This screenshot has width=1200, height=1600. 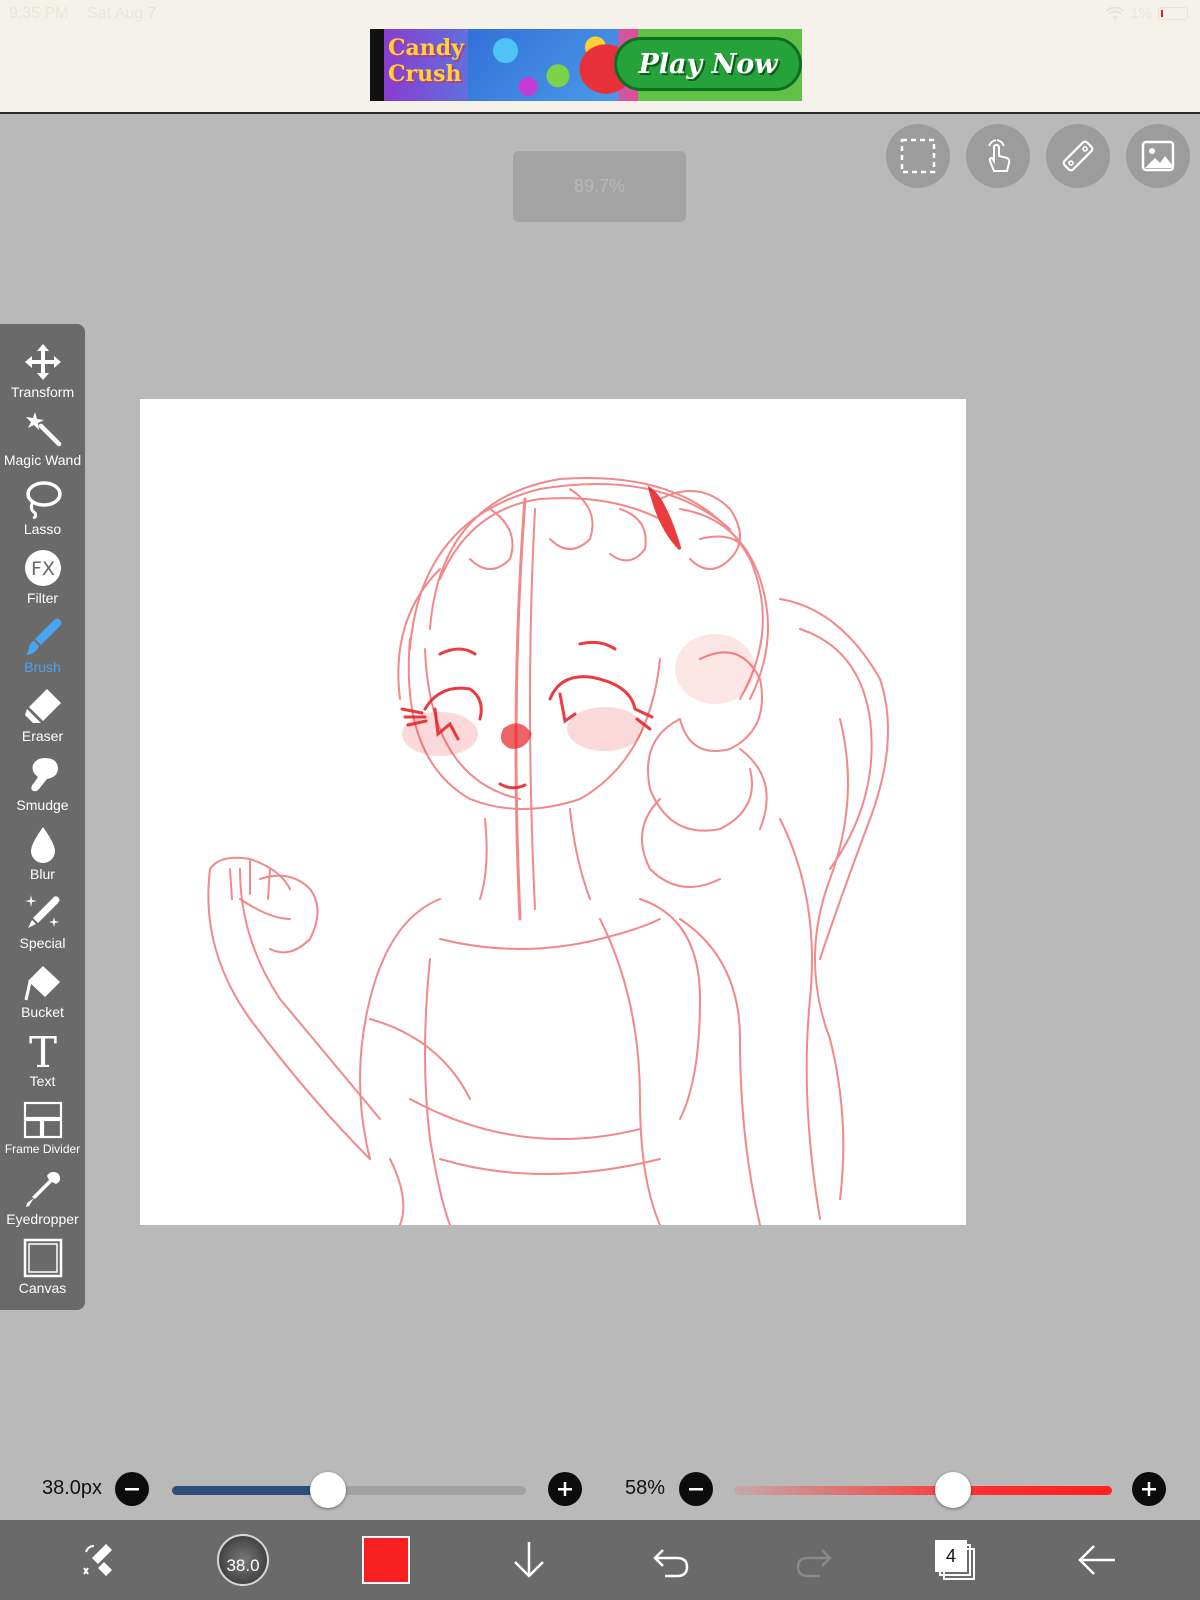 I want to click on brush-picker-button: 38.0, so click(x=243, y=1560).